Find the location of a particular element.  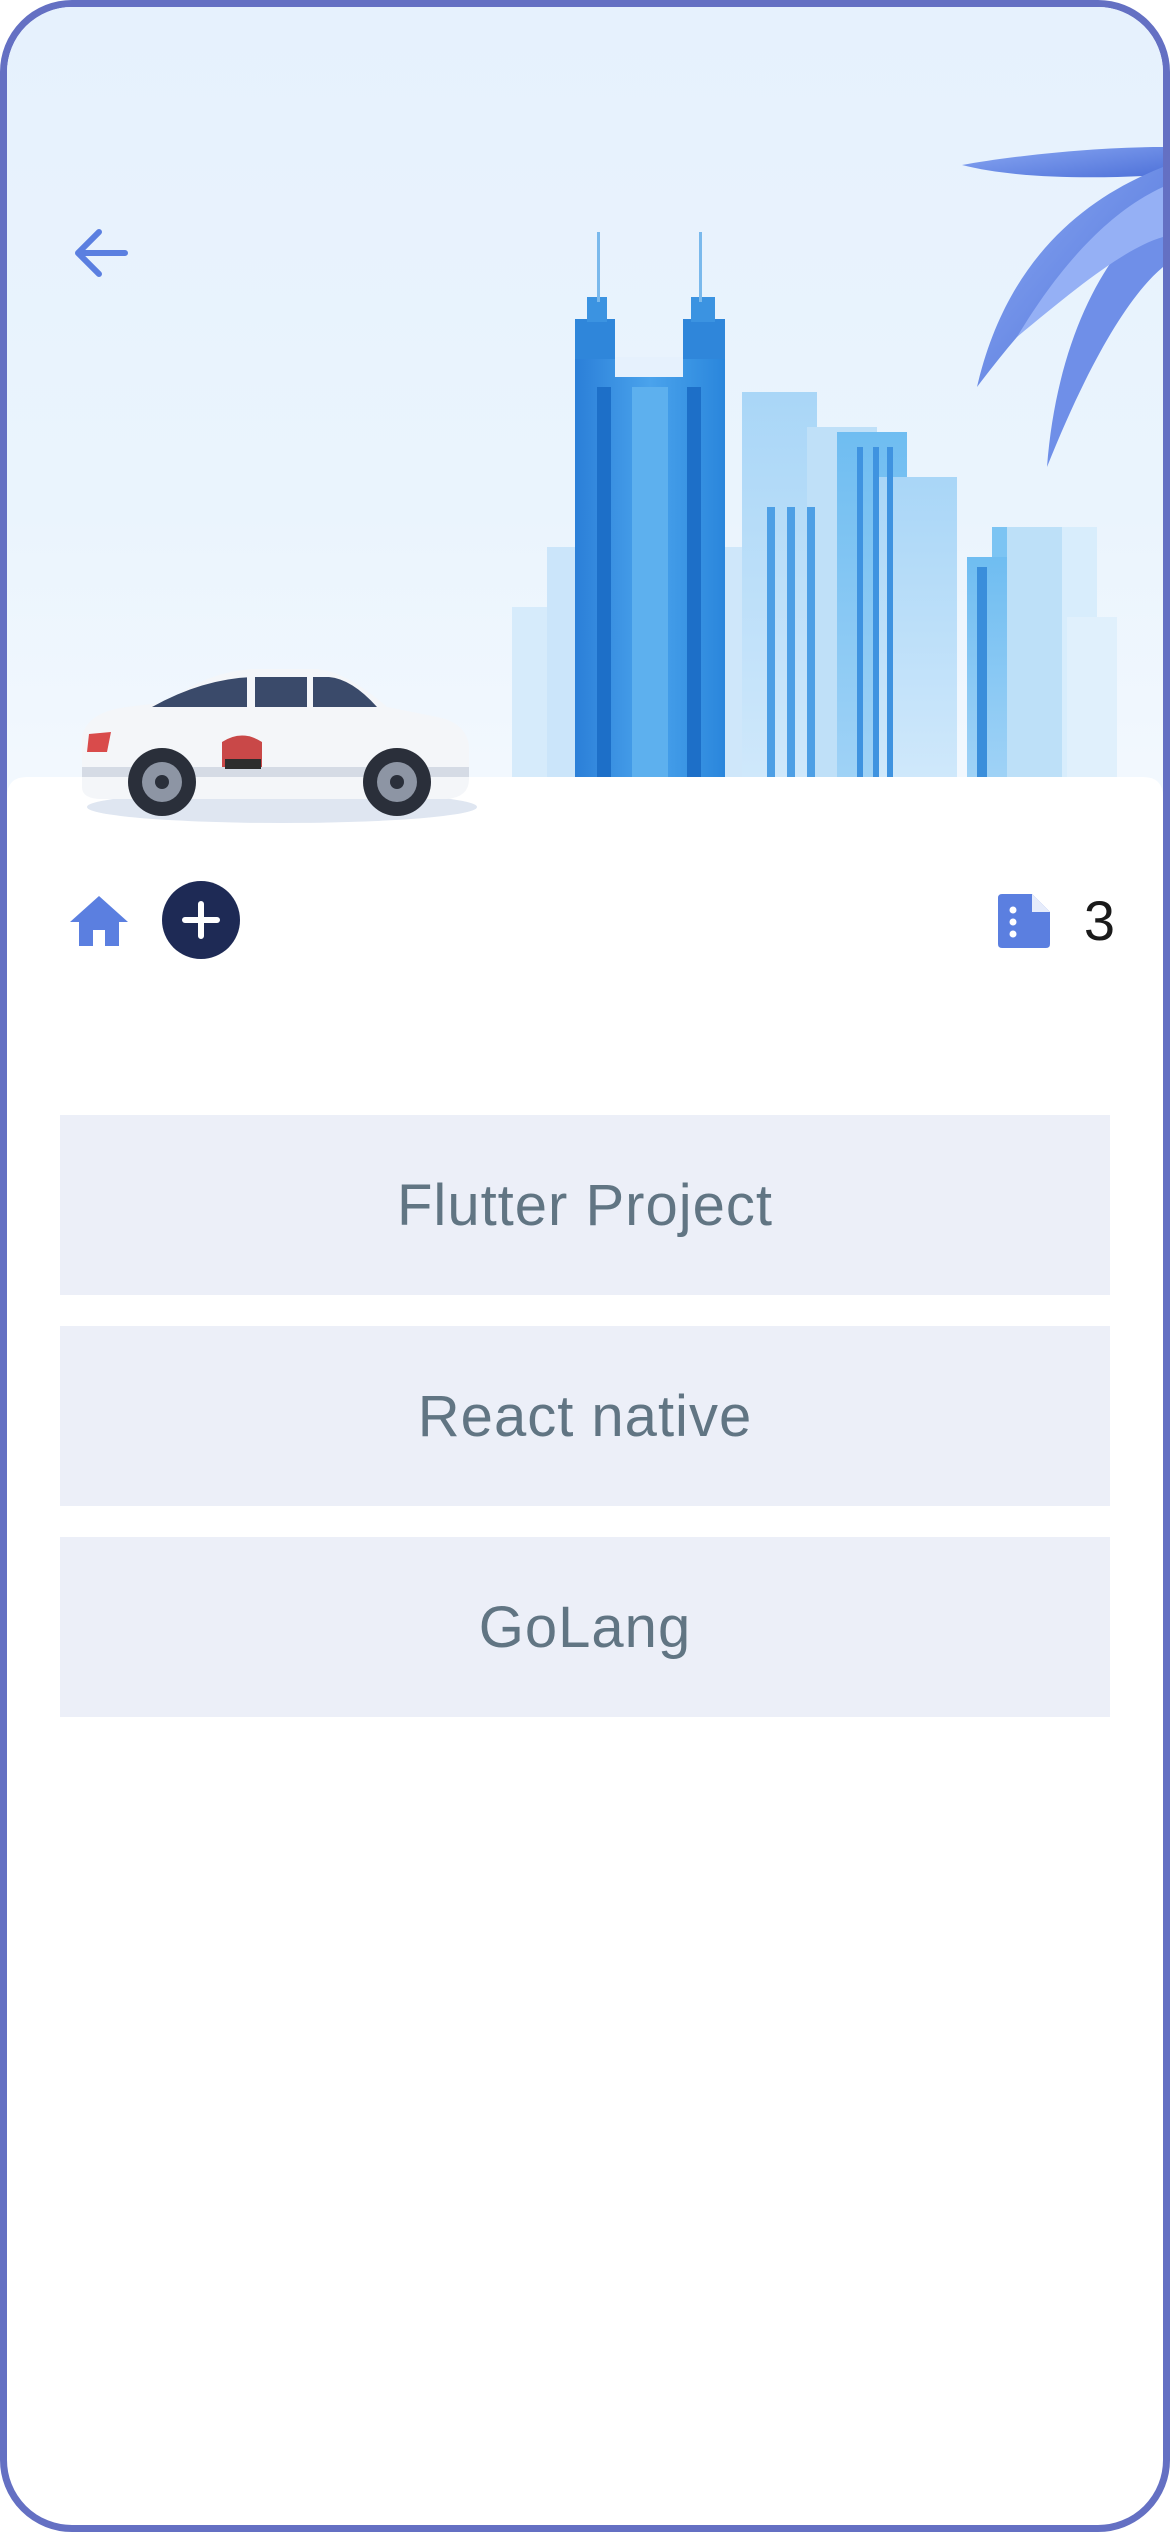

project-item-label: Flutter Project is located at coordinates (585, 1205).